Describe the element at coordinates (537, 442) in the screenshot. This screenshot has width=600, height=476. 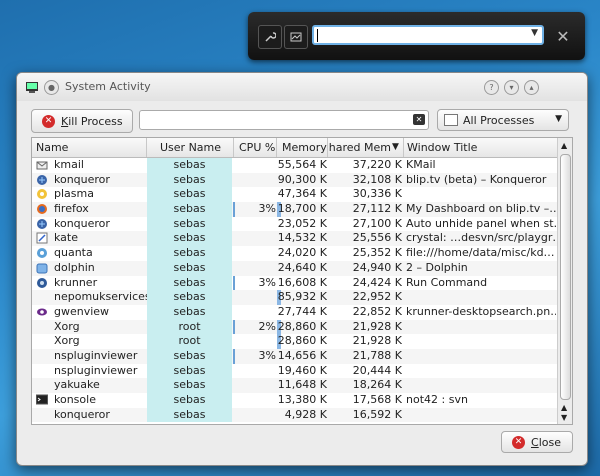
I see `close-button: ✕ Close` at that location.